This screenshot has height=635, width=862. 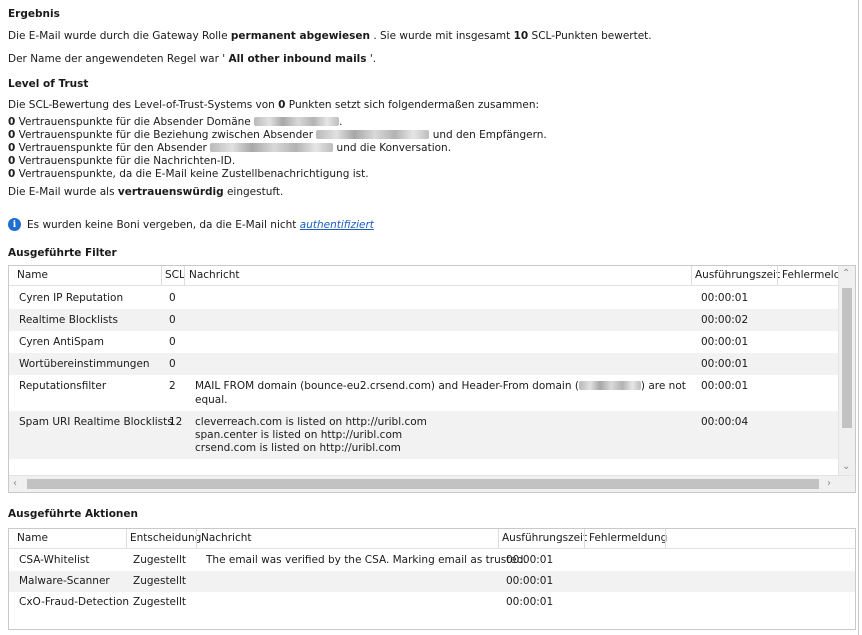 What do you see at coordinates (829, 484) in the screenshot?
I see `scroll-right-icon: ›` at bounding box center [829, 484].